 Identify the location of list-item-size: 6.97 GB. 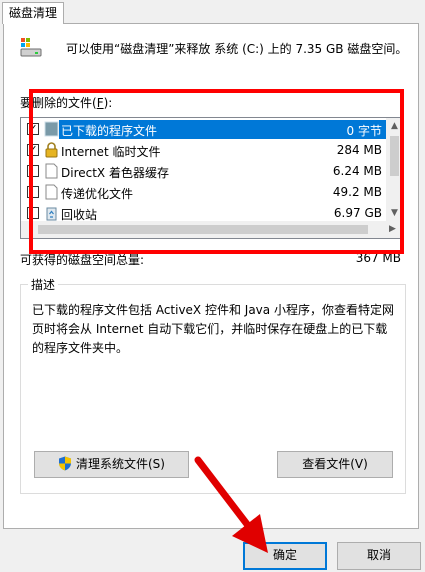
(357, 213).